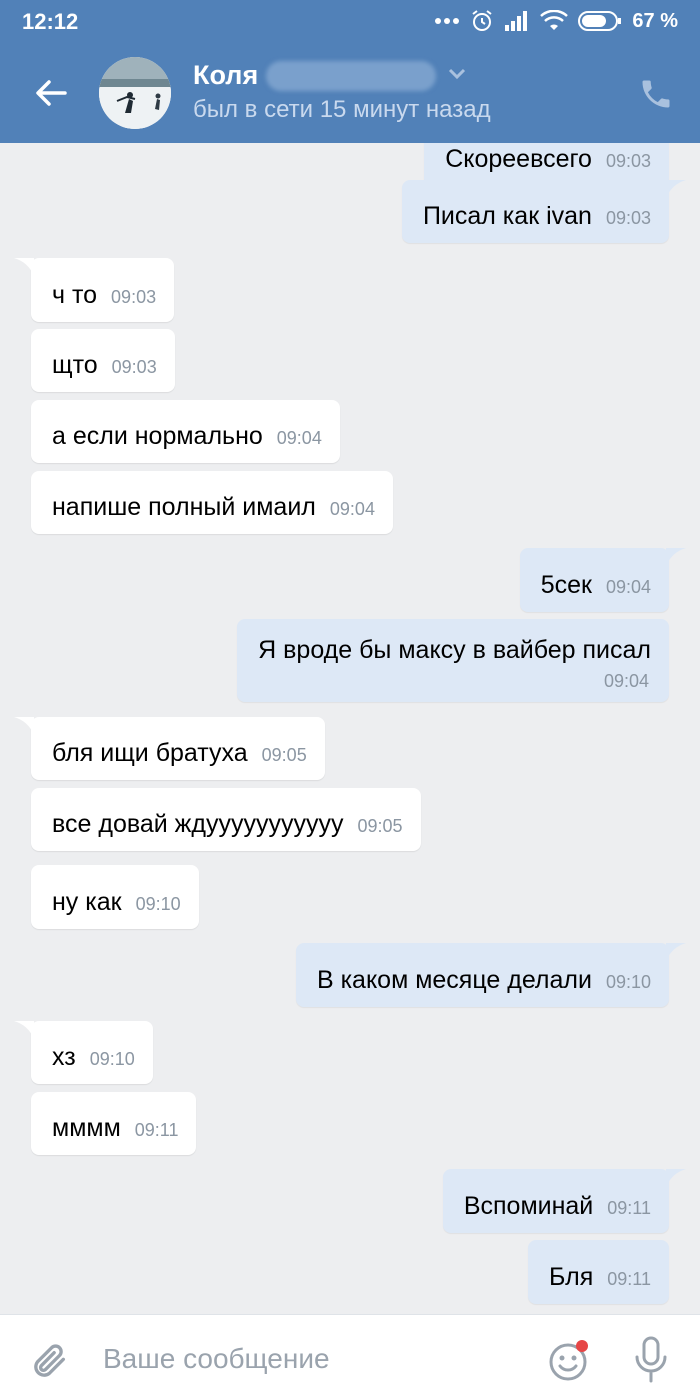  I want to click on emoji-icon, so click(568, 1360).